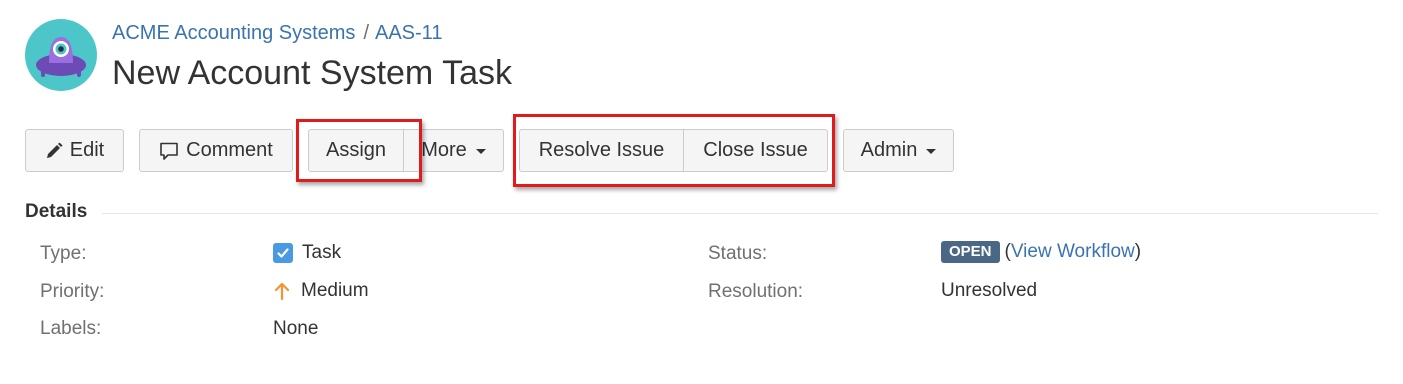  I want to click on comment-button-label: Comment, so click(229, 150).